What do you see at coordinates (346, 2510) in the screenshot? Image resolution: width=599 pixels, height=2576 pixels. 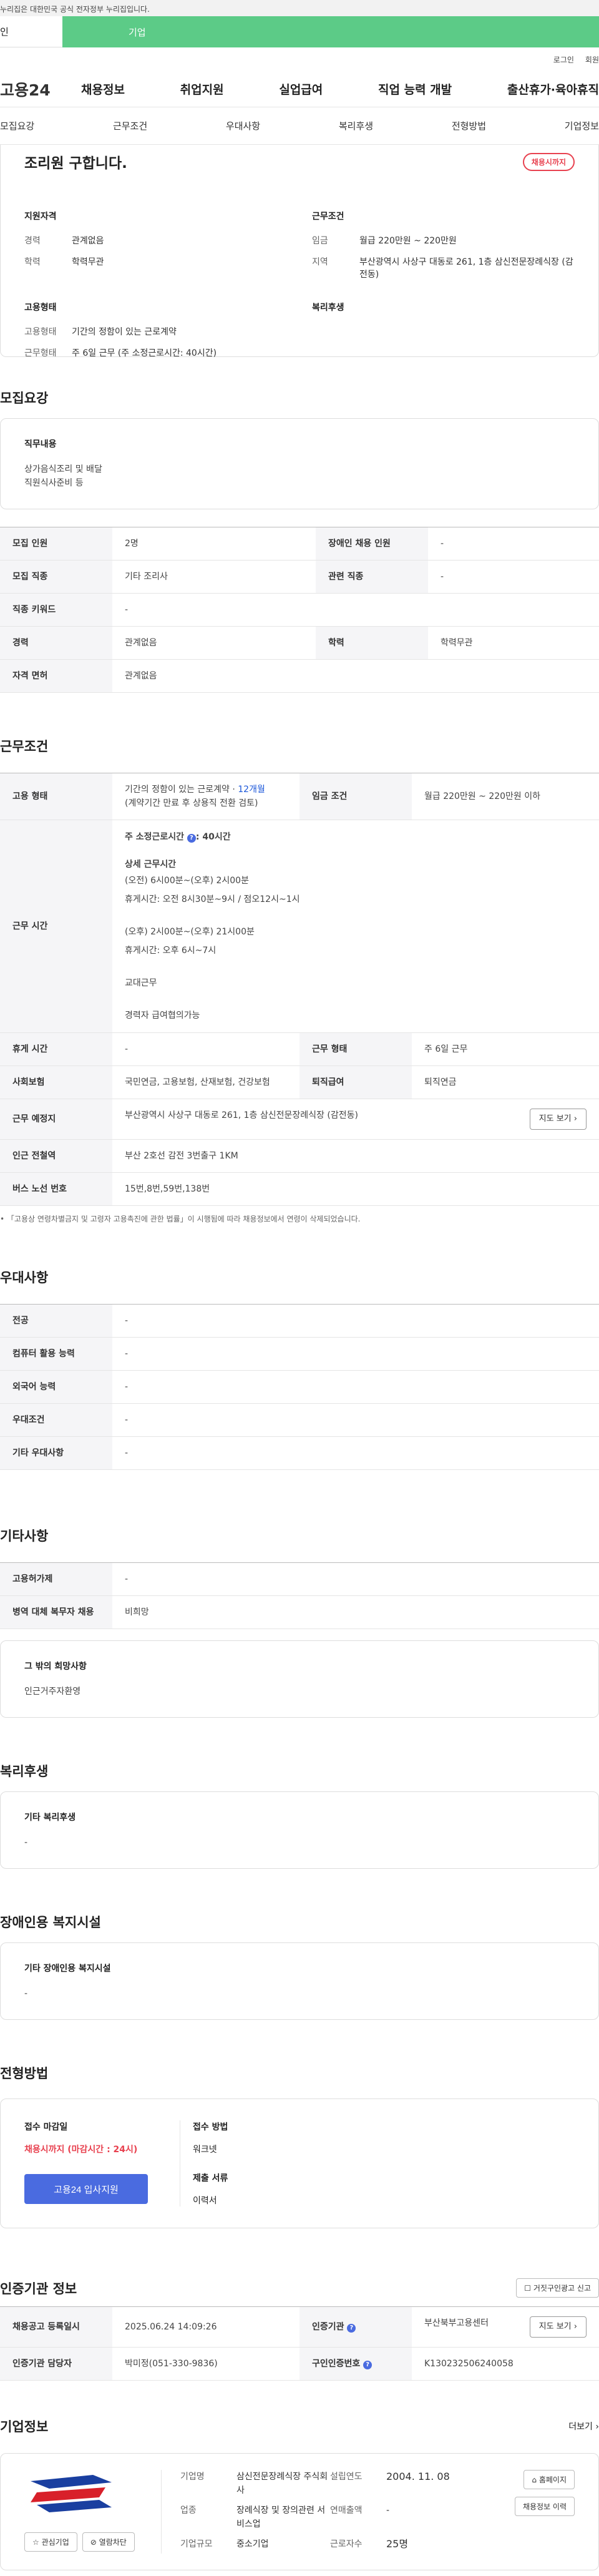 I see `company-field-key: 연매출액` at bounding box center [346, 2510].